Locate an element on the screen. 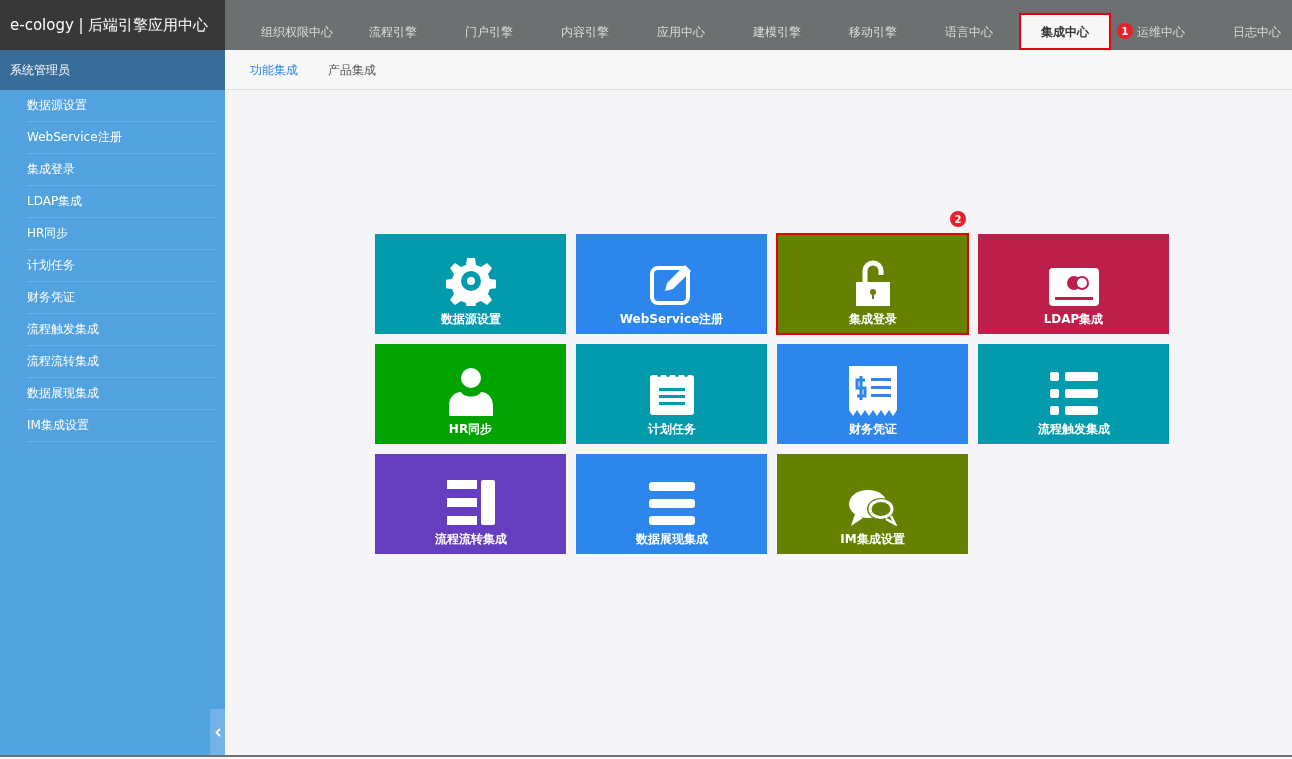 The width and height of the screenshot is (1292, 759). app-tile: HR同步 is located at coordinates (470, 394).